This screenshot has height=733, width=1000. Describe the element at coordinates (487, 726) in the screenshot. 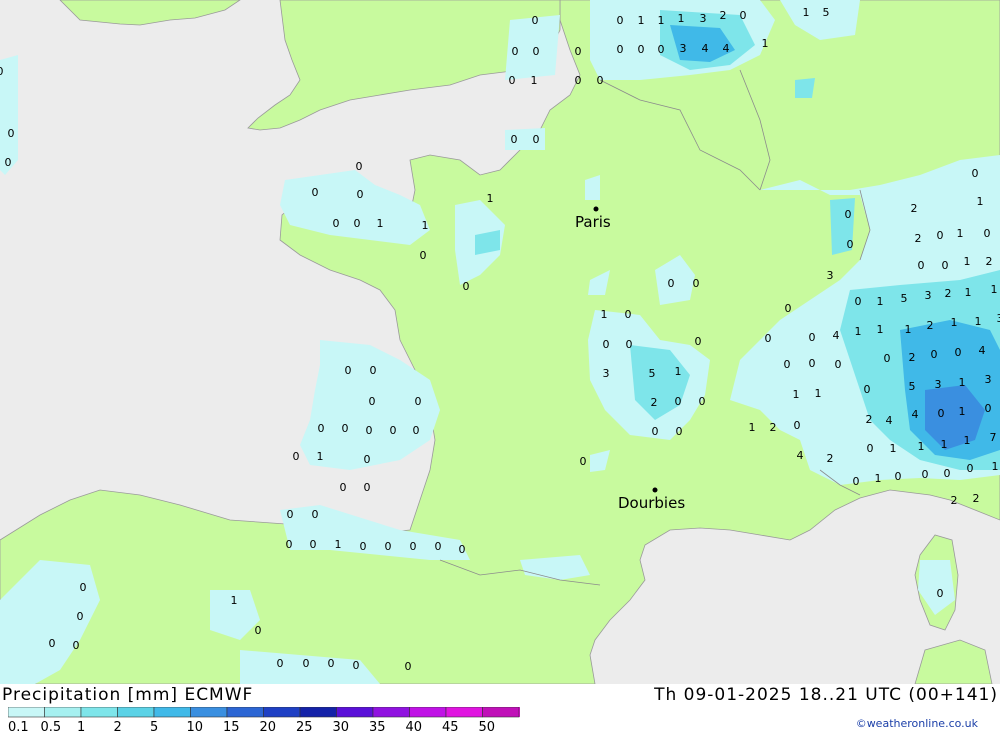

I see `legend-label: 50` at that location.